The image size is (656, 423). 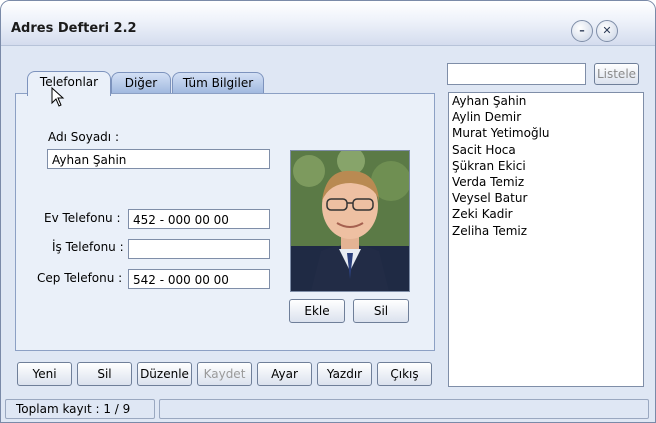 I want to click on list-item: Zeki Kadir, so click(x=546, y=214).